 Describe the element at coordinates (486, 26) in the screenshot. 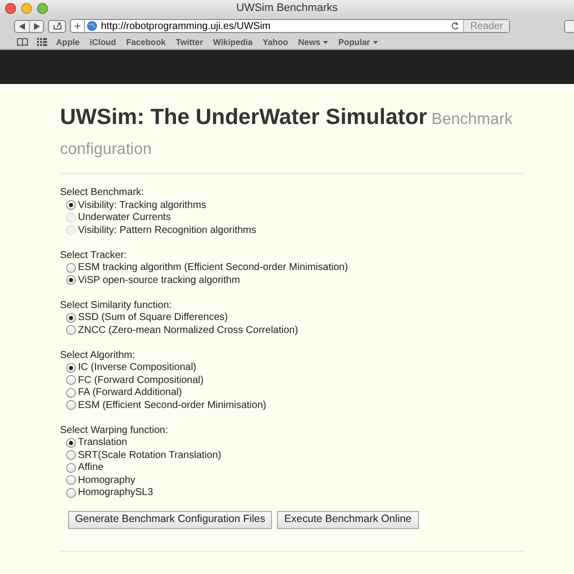

I see `reader-button: Reader` at that location.